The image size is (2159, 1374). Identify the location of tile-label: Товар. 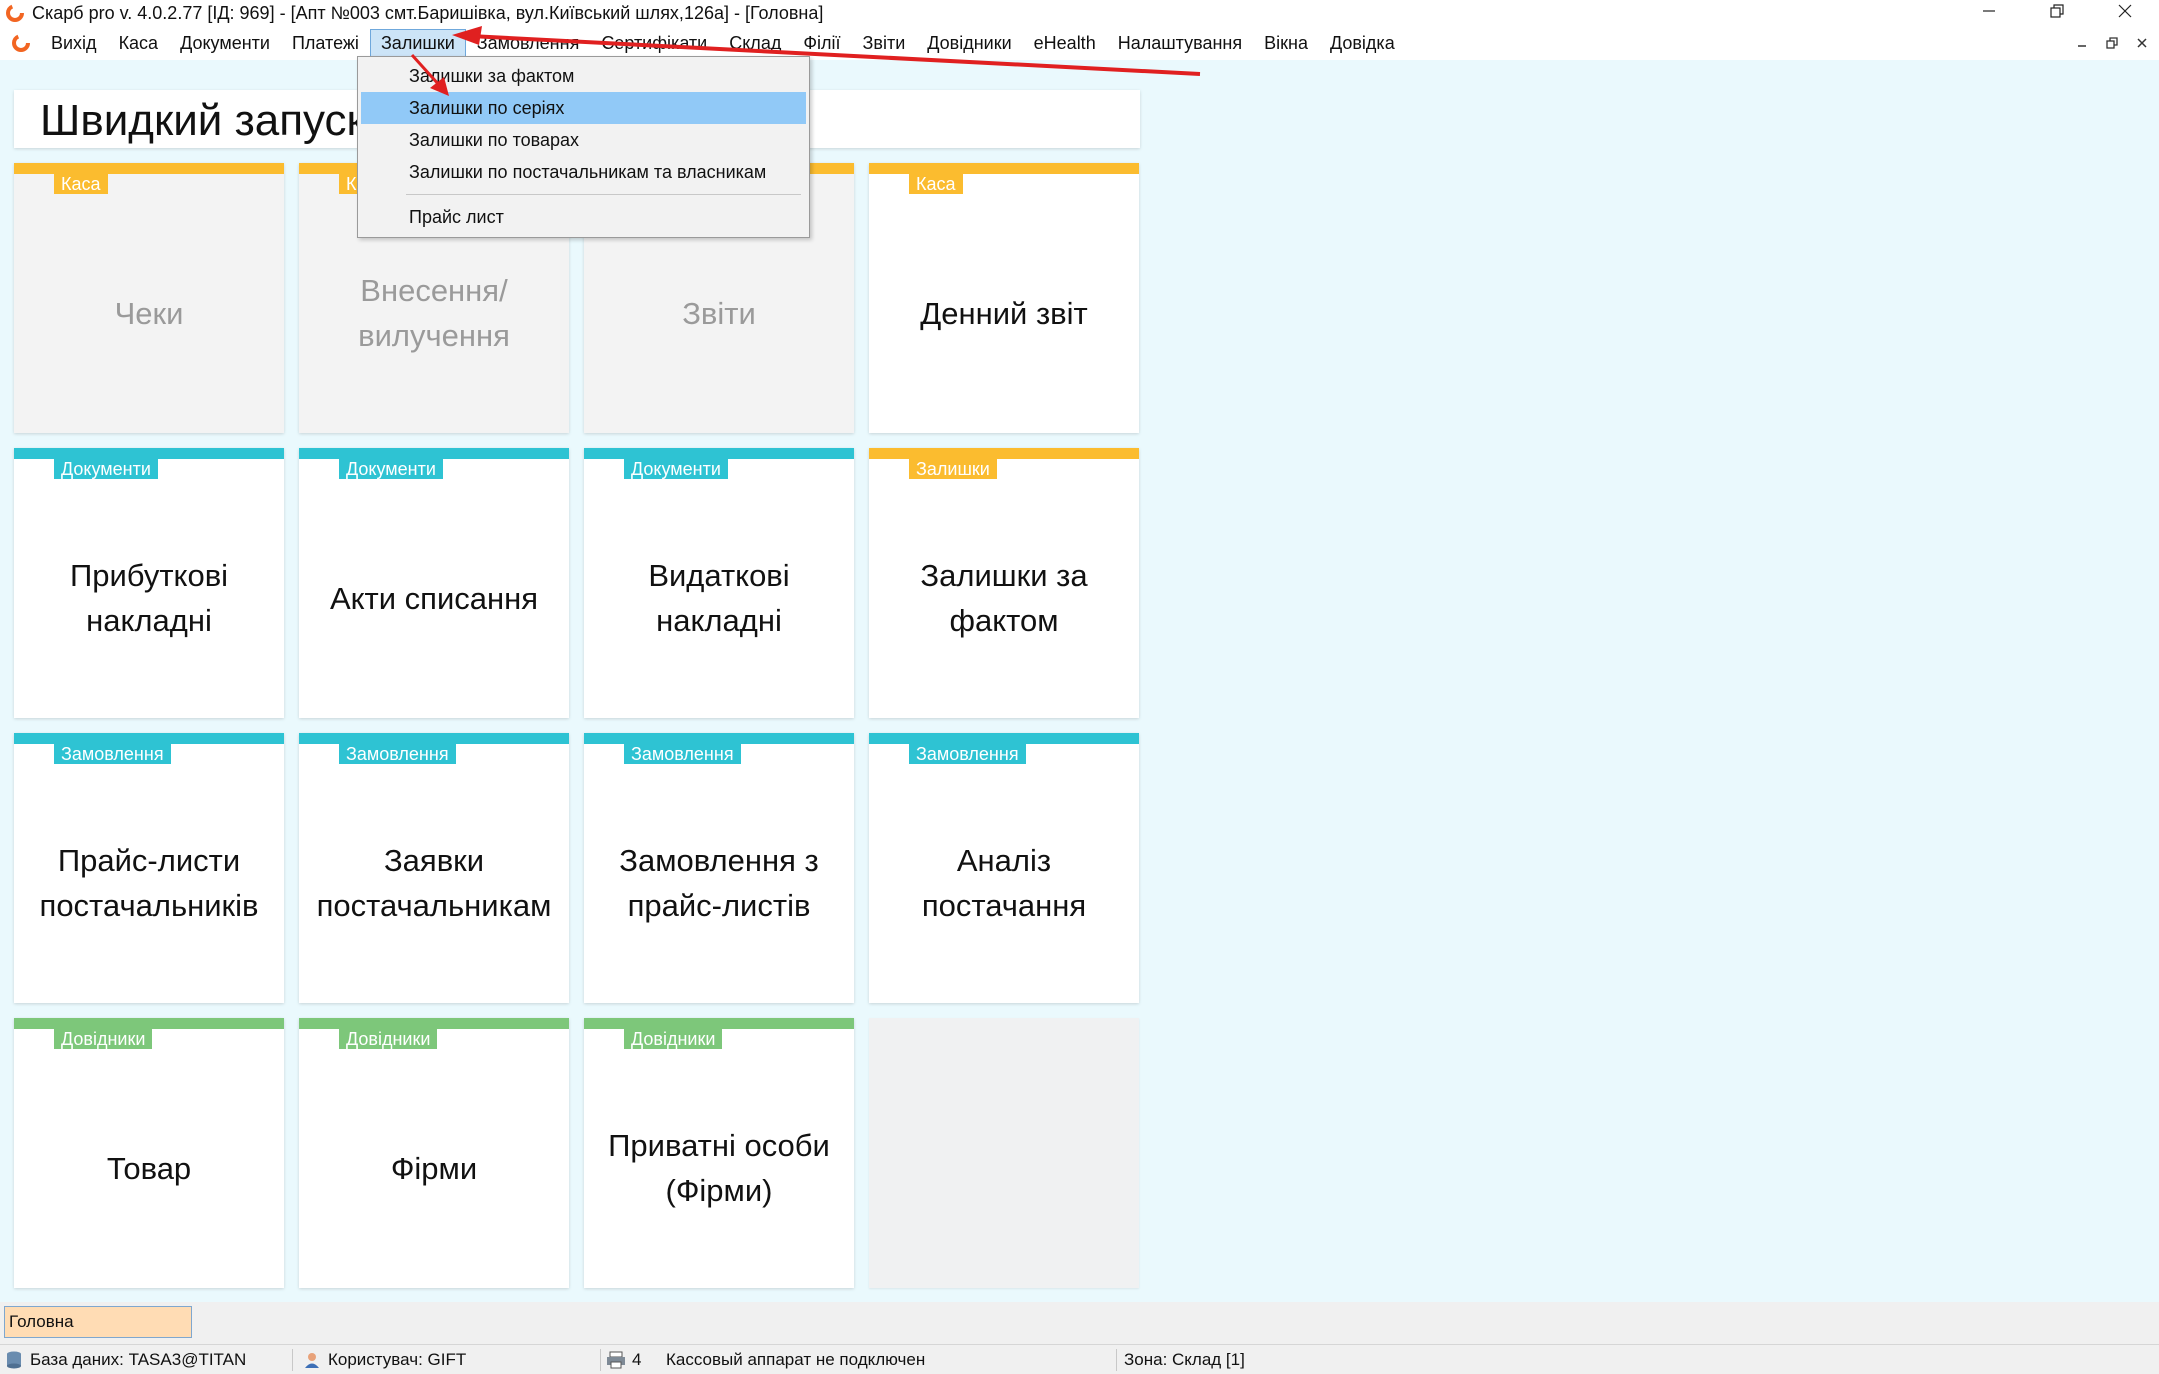
(149, 1168).